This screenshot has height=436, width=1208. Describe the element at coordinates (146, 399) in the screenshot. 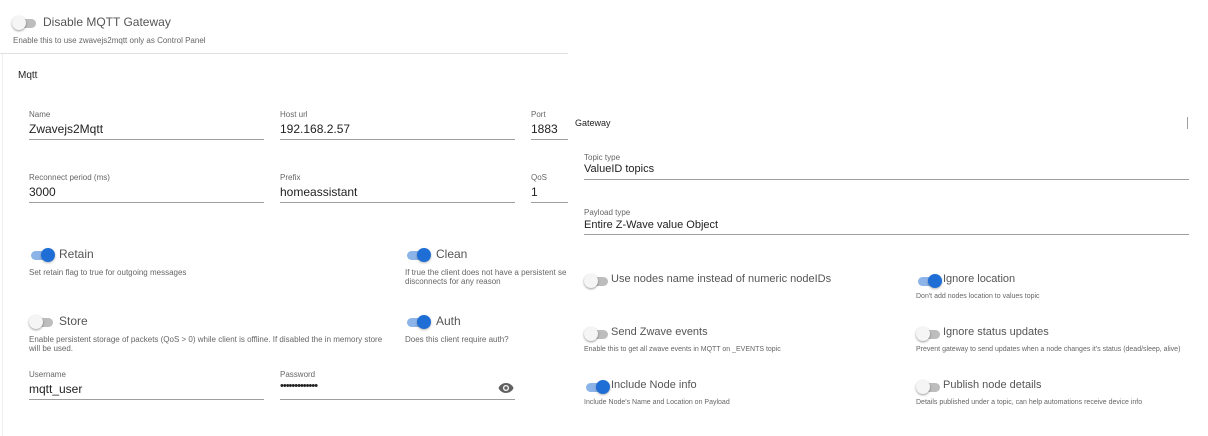

I see `username-underline` at that location.